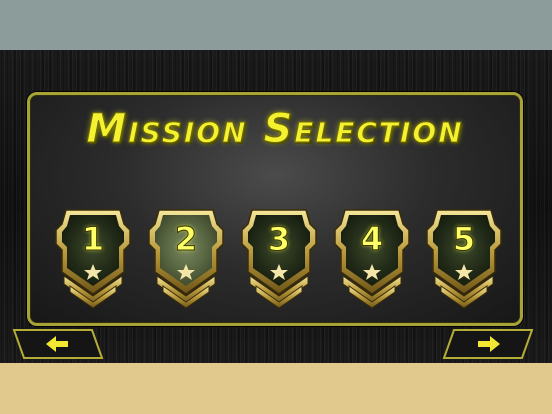 This screenshot has width=552, height=414. I want to click on mission-badge-3: 3, so click(279, 258).